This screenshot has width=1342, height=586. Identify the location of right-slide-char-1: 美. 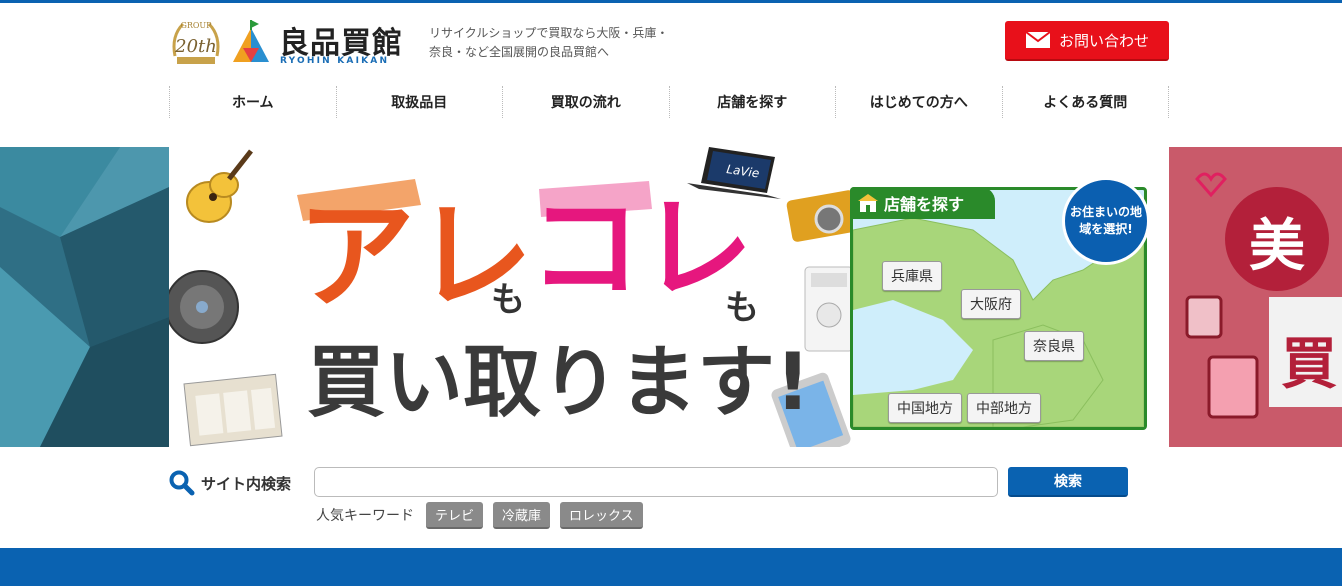
(1277, 246).